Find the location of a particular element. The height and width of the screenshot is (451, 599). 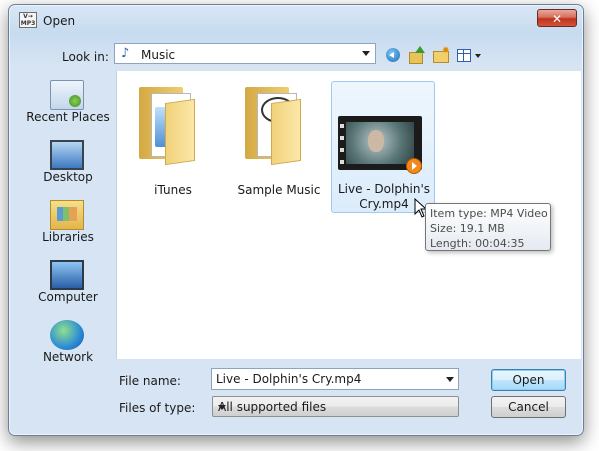

music-note-icon: ♪ is located at coordinates (125, 53).